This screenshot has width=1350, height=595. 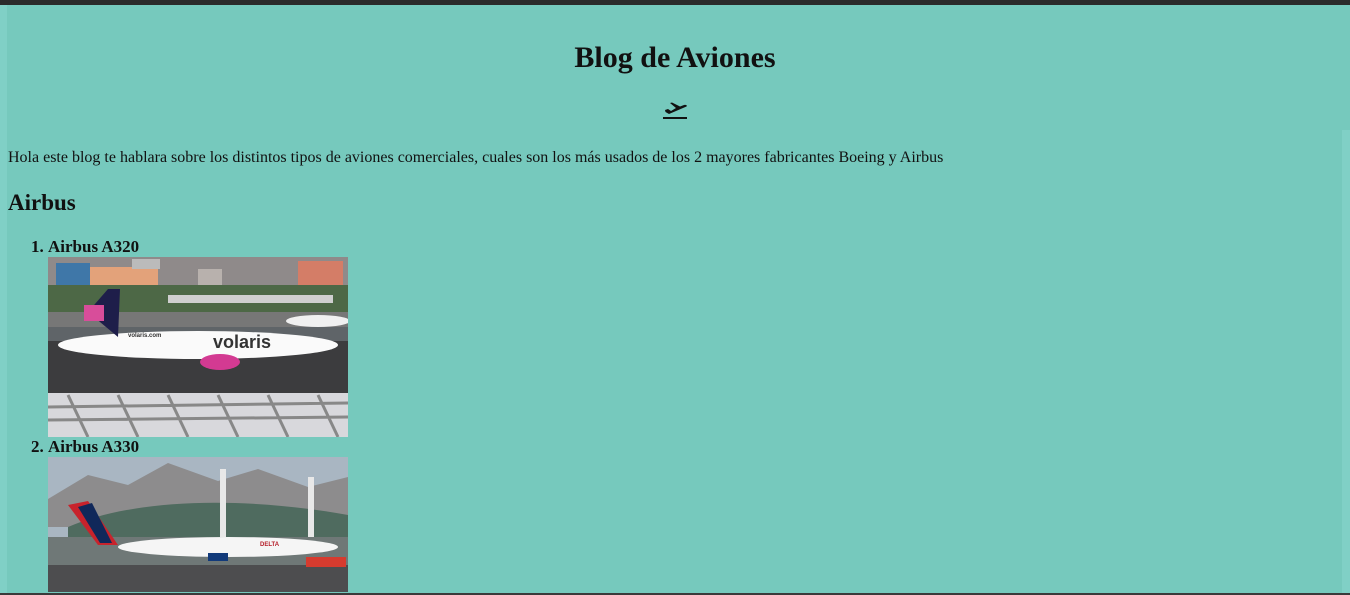 I want to click on page-scroll-edge, so click(x=1346, y=362).